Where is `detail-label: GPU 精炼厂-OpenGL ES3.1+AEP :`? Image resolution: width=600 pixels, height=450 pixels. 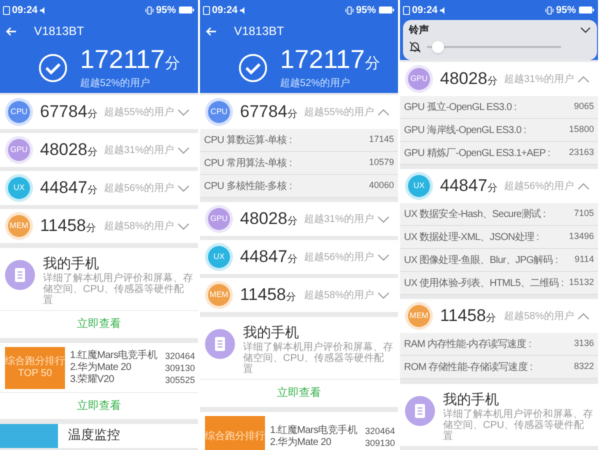 detail-label: GPU 精炼厂-OpenGL ES3.1+AEP : is located at coordinates (477, 153).